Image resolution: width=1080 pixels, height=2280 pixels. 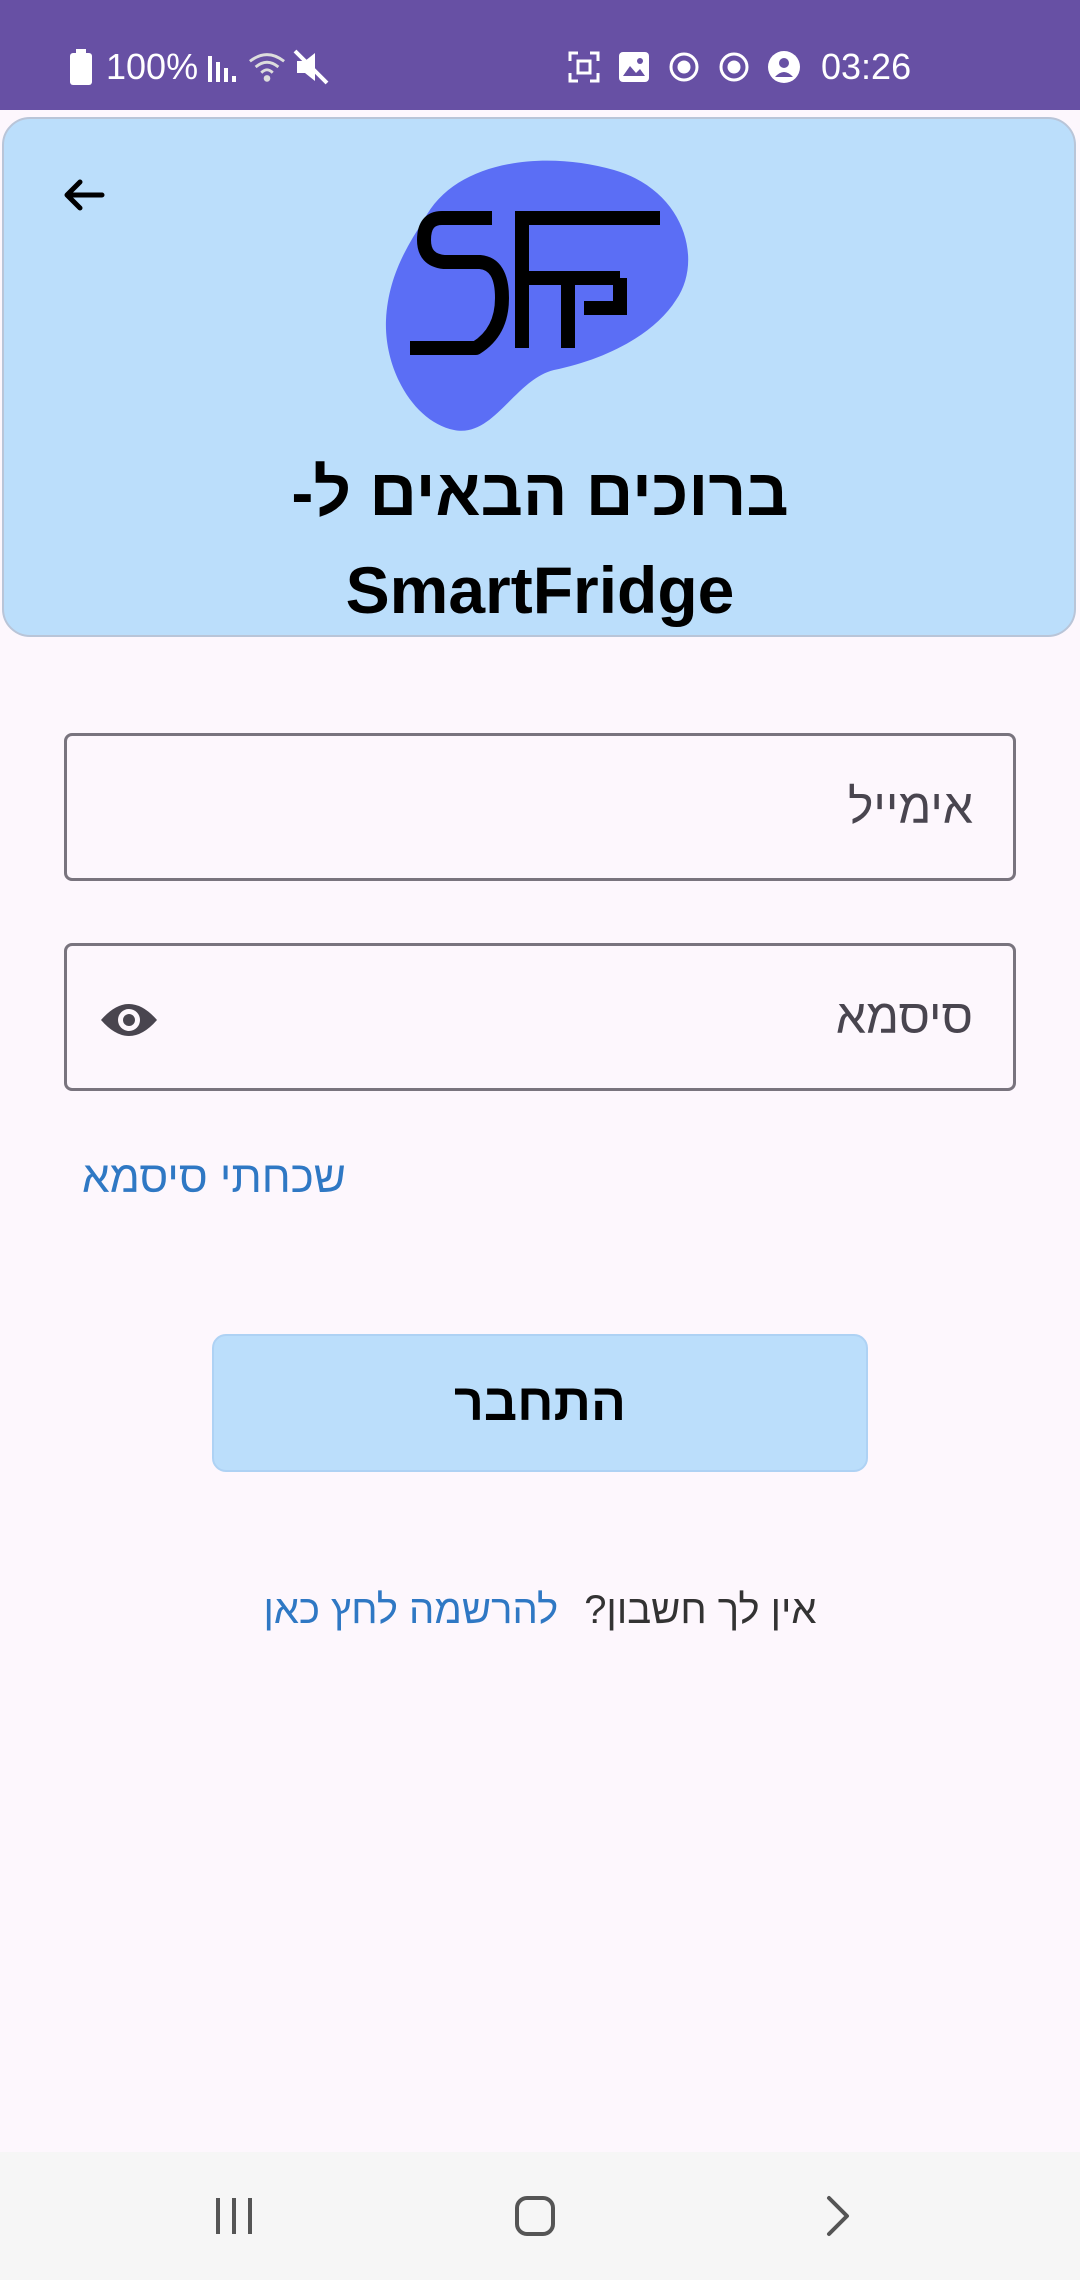 I want to click on eye-icon, so click(x=129, y=1020).